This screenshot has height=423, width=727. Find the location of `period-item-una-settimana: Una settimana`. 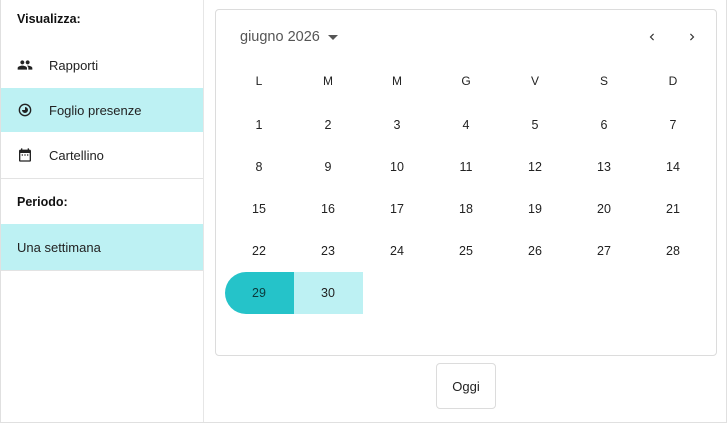

period-item-una-settimana: Una settimana is located at coordinates (102, 247).